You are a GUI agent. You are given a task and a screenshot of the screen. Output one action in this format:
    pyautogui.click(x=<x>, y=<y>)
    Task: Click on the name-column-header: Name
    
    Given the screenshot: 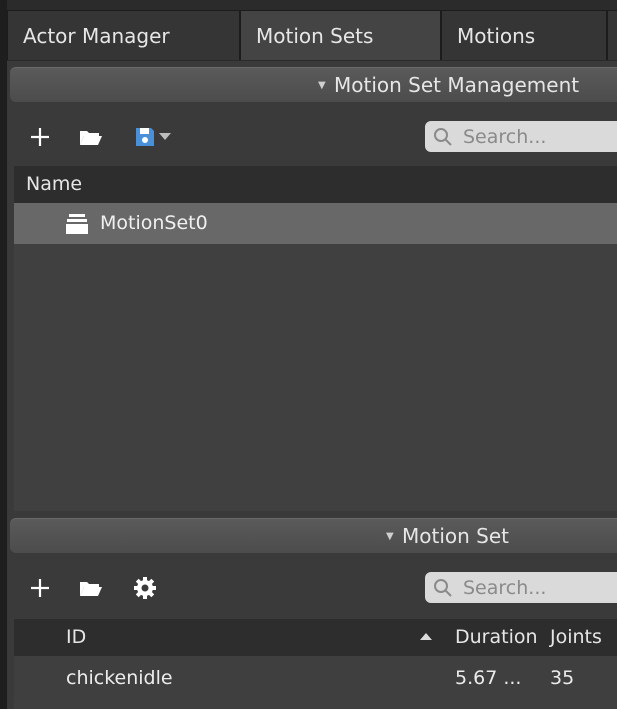 What is the action you would take?
    pyautogui.click(x=315, y=184)
    